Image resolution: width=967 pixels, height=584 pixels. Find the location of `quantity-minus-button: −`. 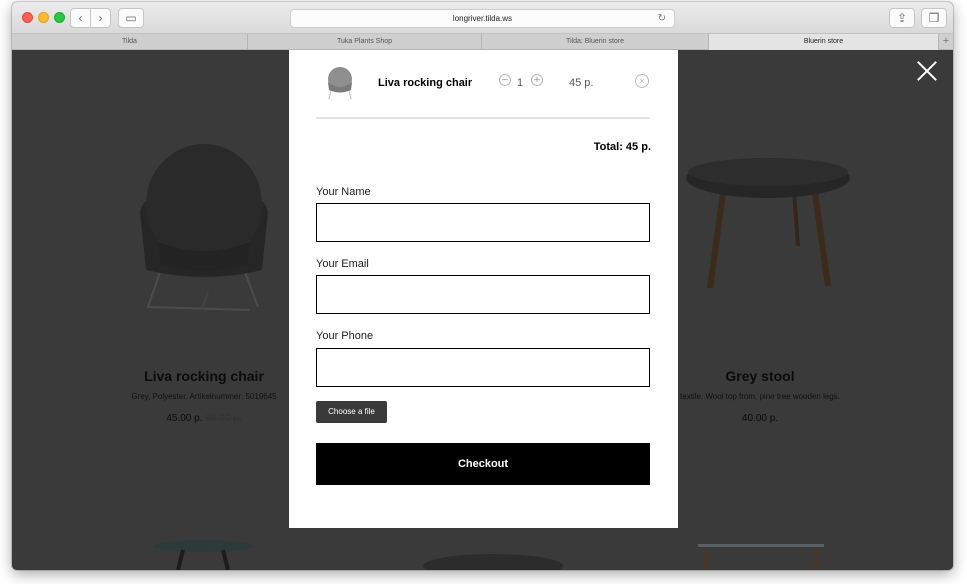

quantity-minus-button: − is located at coordinates (505, 80).